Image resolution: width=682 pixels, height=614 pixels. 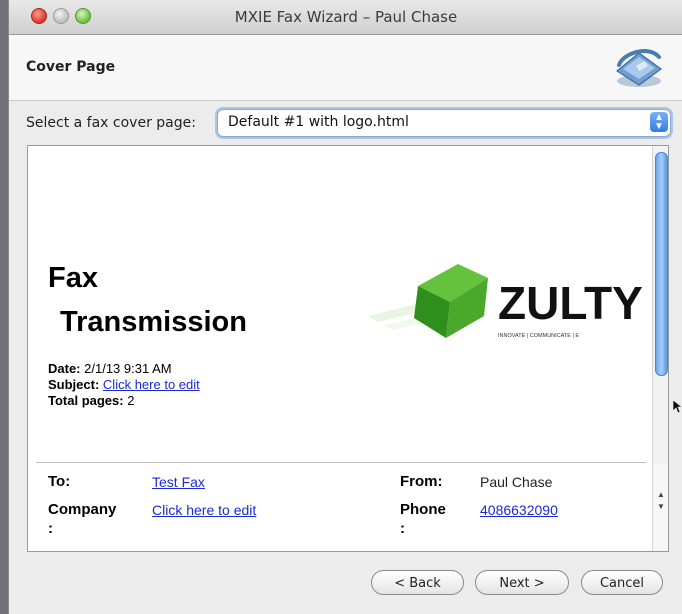 What do you see at coordinates (86, 400) in the screenshot?
I see `total-pages-label: Total pages:` at bounding box center [86, 400].